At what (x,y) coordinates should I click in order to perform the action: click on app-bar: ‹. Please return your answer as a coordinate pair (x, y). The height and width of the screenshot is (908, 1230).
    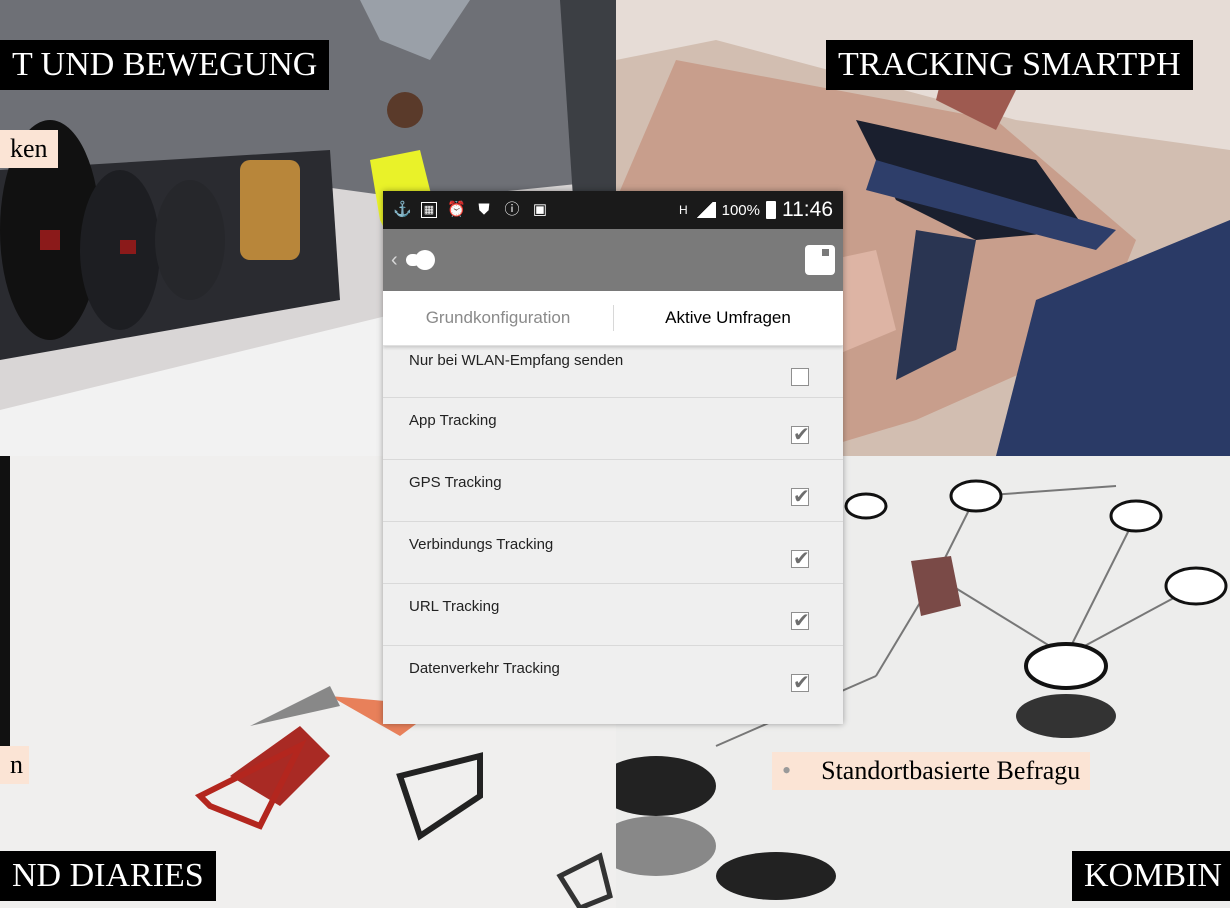
    Looking at the image, I should click on (613, 260).